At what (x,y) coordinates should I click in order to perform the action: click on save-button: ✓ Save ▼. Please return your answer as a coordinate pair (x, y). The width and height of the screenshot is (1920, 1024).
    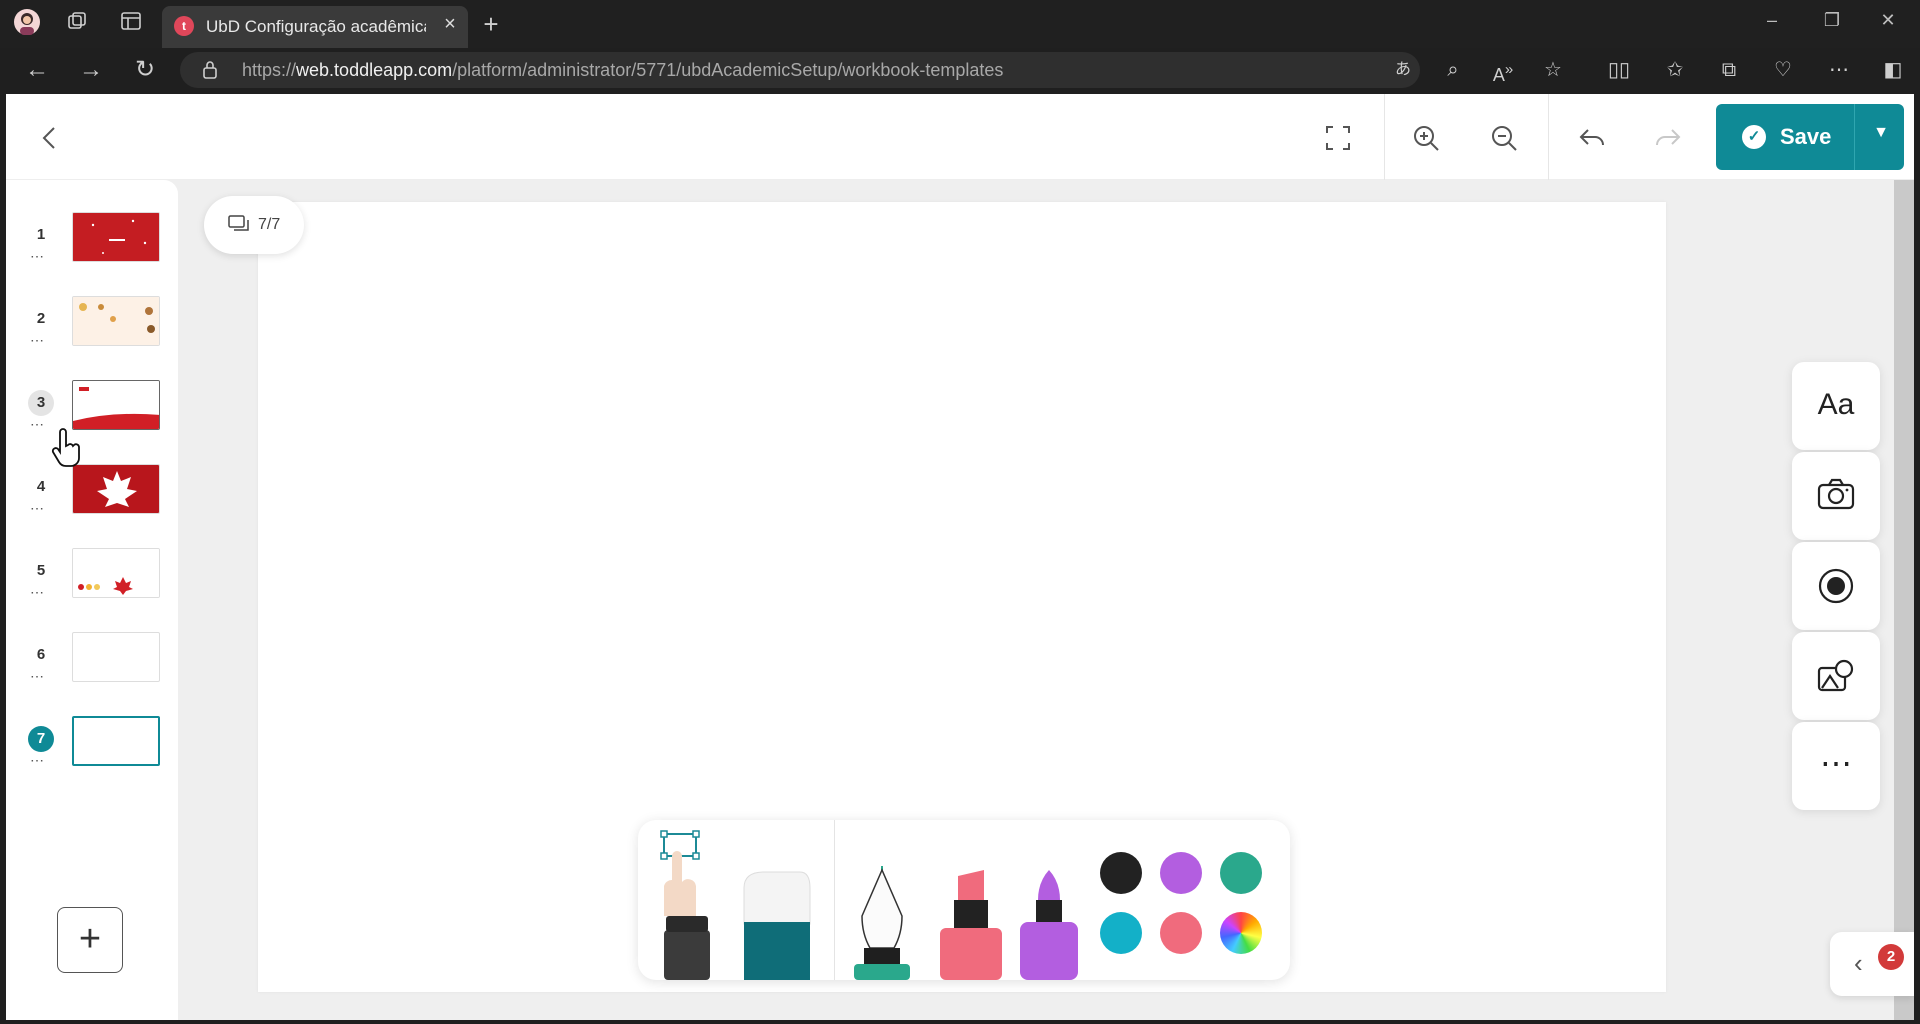
    Looking at the image, I should click on (1810, 137).